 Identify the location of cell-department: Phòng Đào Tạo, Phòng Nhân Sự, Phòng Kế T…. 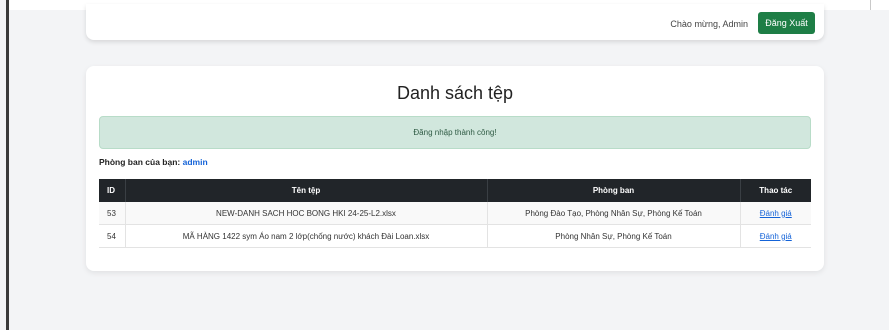
(613, 213).